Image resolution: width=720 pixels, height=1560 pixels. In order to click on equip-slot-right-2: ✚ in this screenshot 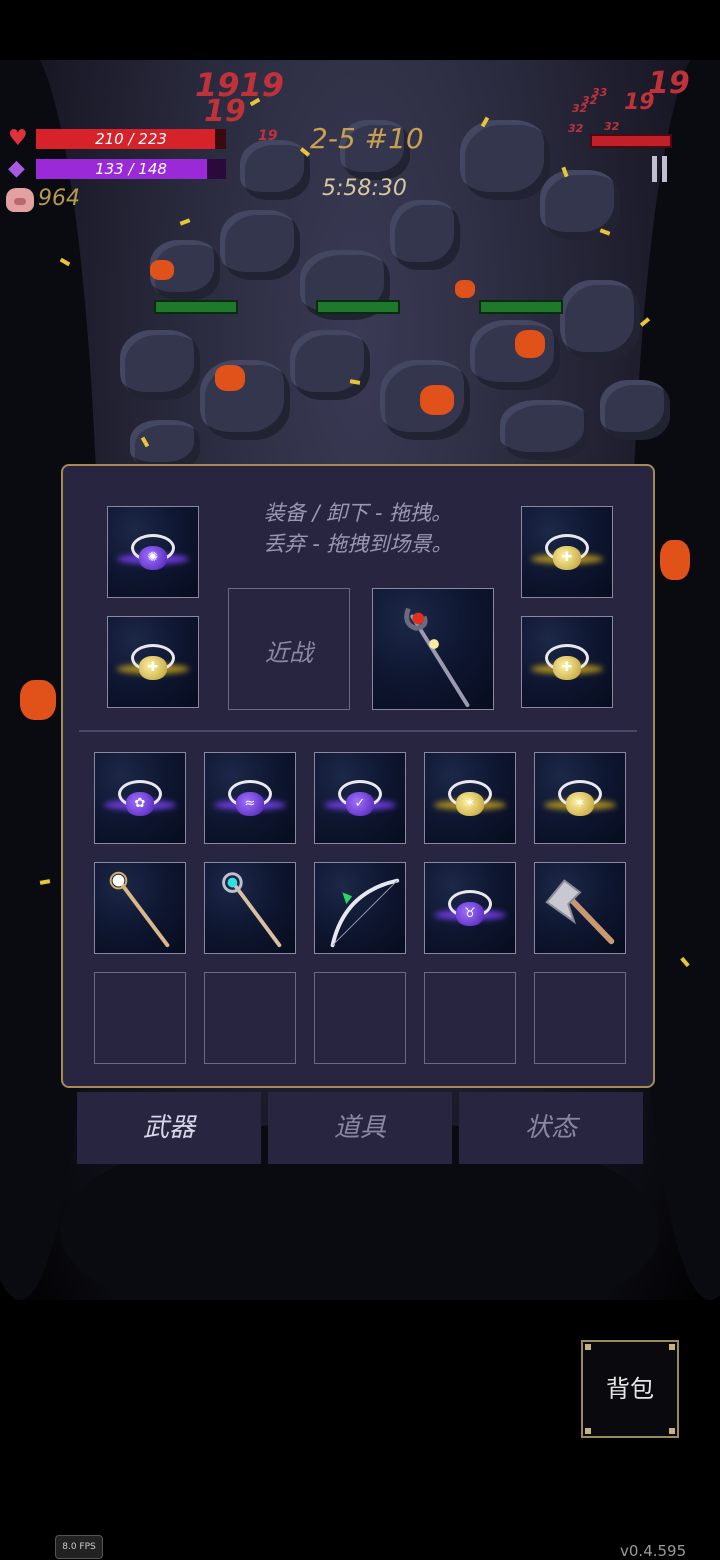, I will do `click(567, 662)`.